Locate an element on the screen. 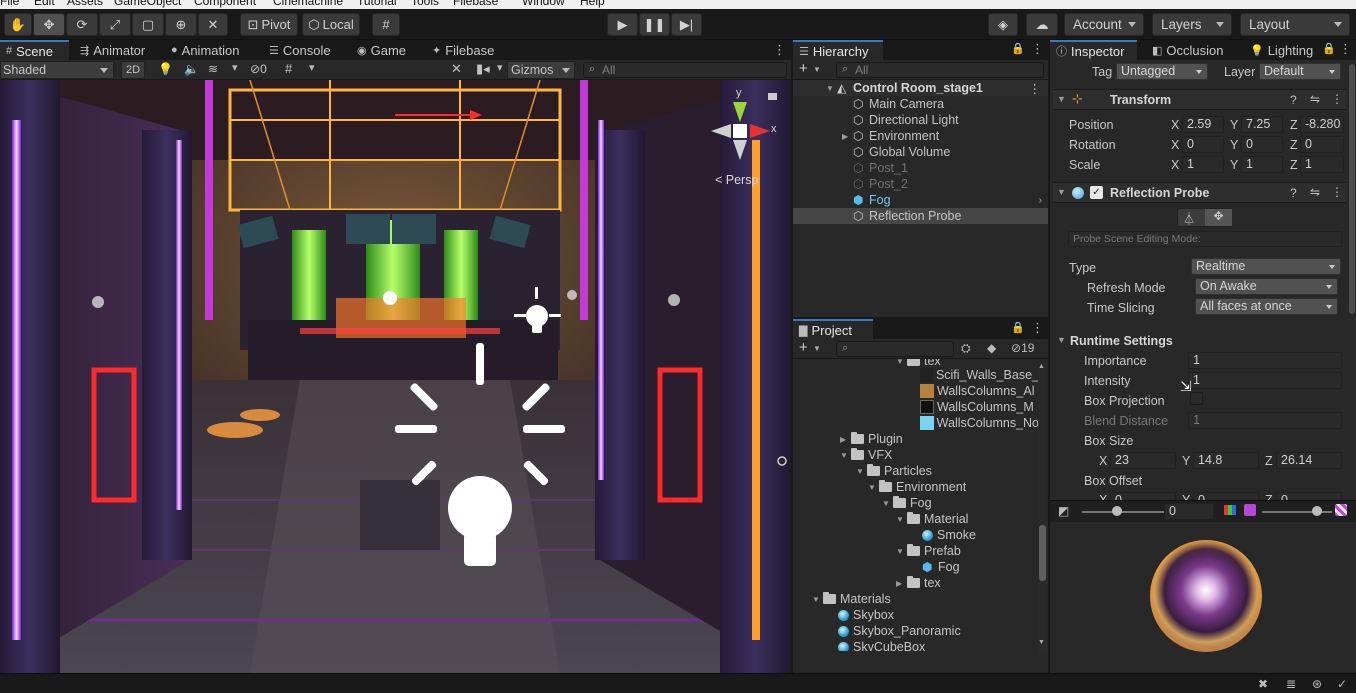  scale-tool-button: ⤢ is located at coordinates (115, 24).